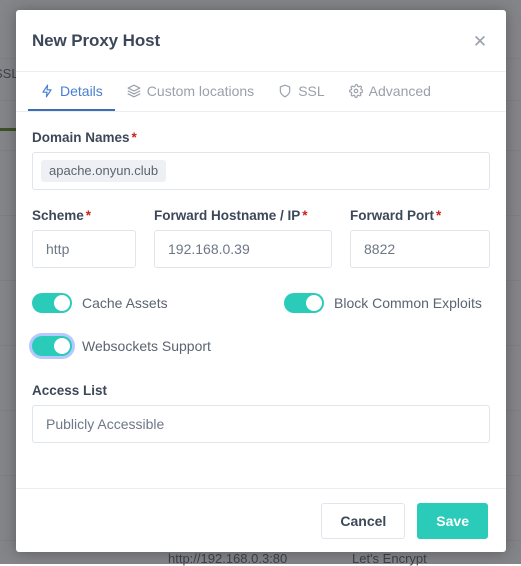 Image resolution: width=521 pixels, height=566 pixels. I want to click on toggle-cache-assets: Cache Assets, so click(158, 303).